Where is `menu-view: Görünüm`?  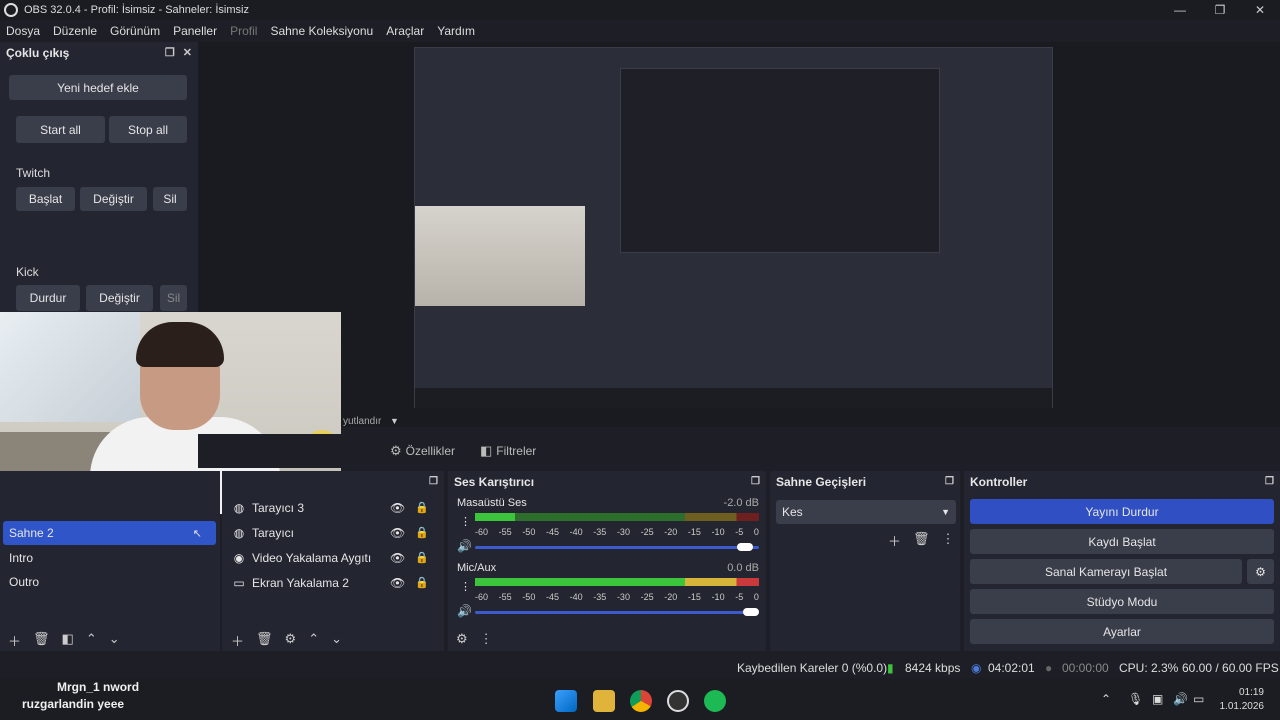
menu-view: Görünüm is located at coordinates (135, 31).